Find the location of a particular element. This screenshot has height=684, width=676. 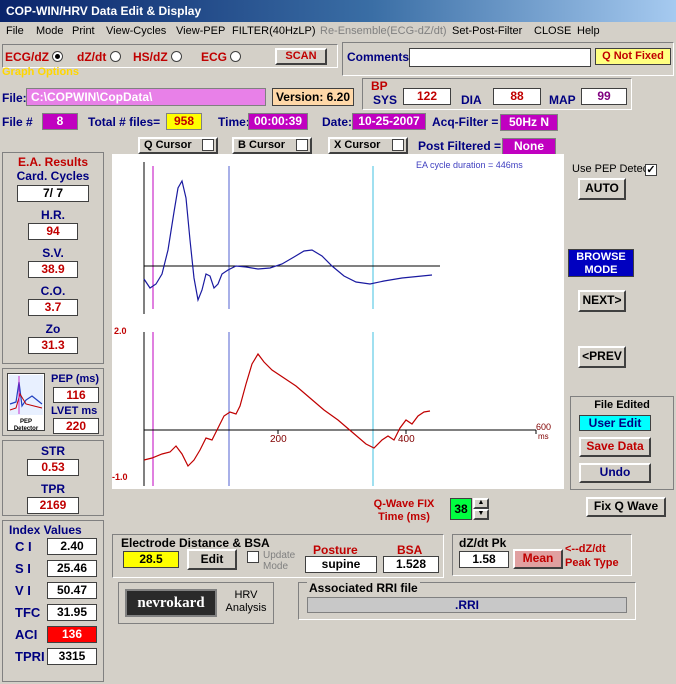

date-label: Date: is located at coordinates (337, 122).